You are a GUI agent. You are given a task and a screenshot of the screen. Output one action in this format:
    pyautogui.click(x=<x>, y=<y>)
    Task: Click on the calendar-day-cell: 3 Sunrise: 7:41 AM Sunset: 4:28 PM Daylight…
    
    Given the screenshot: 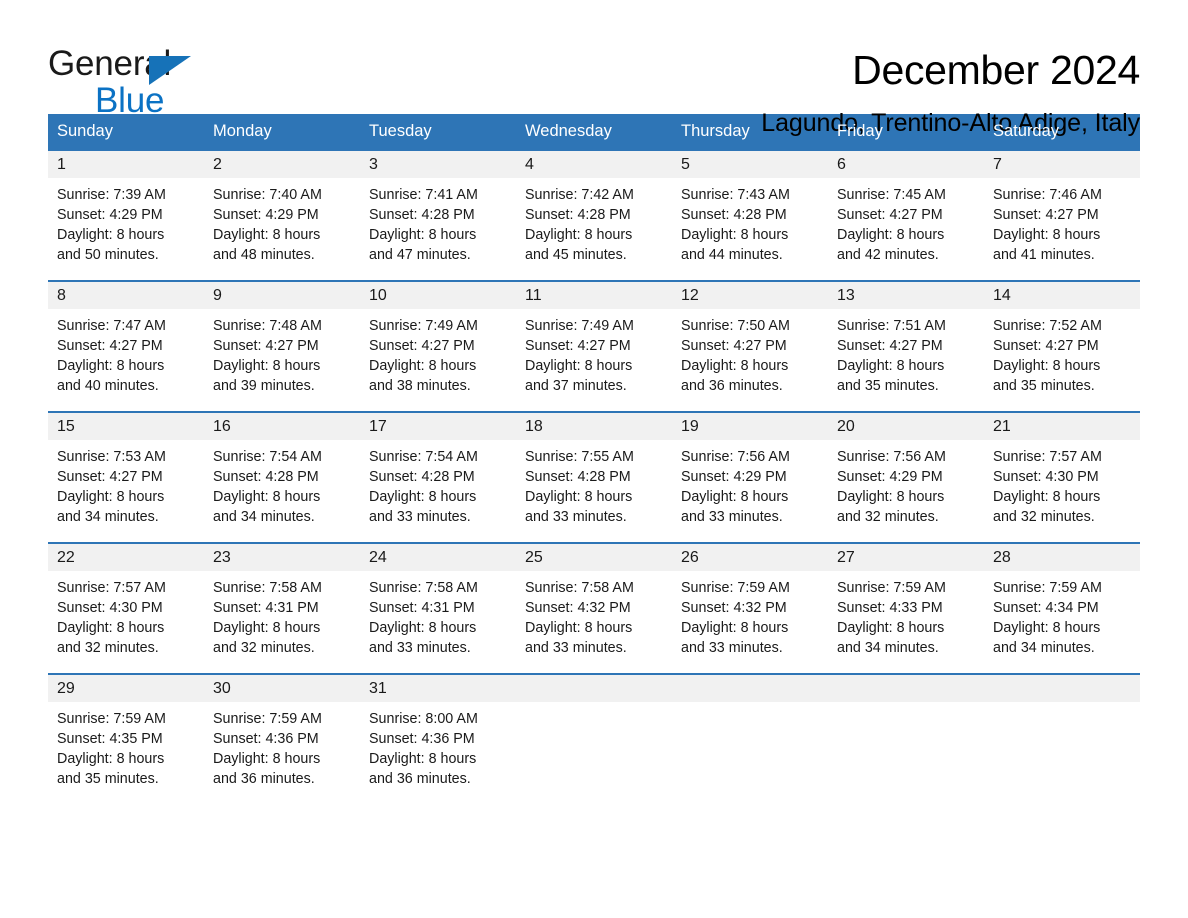 What is the action you would take?
    pyautogui.click(x=438, y=208)
    